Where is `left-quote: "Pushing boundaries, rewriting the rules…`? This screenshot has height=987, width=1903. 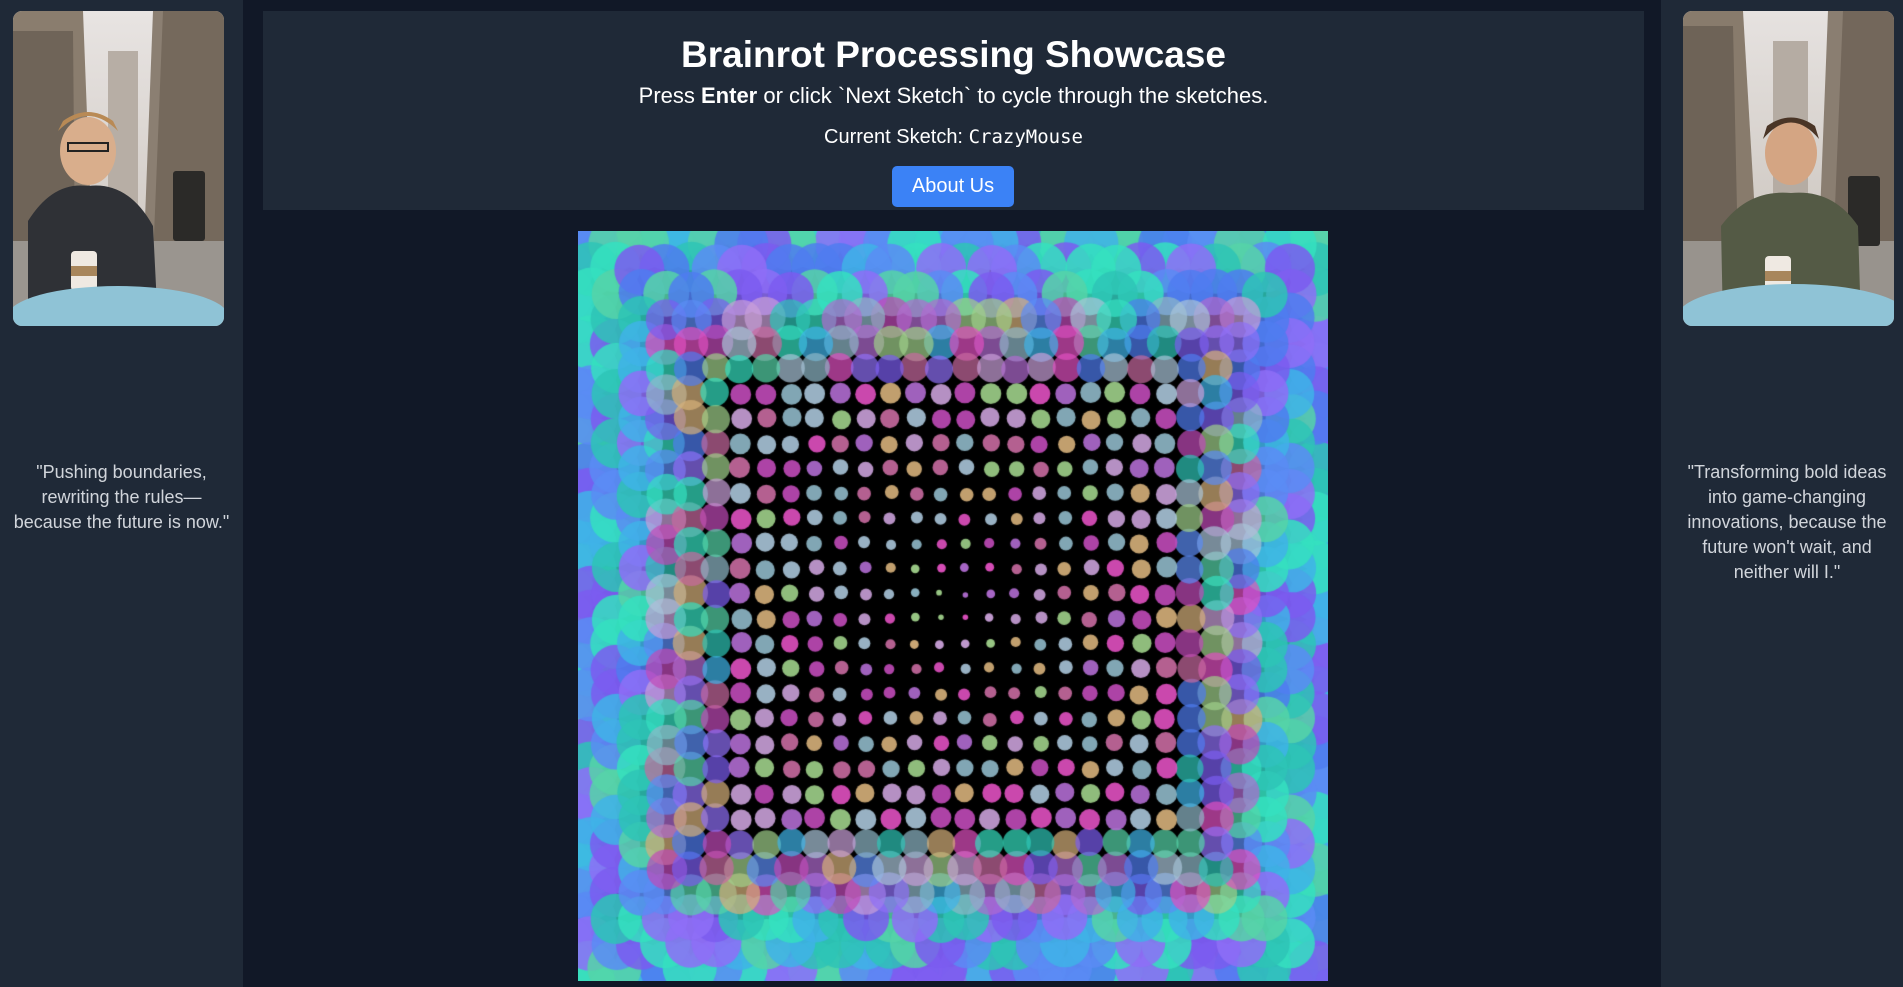
left-quote: "Pushing boundaries, rewriting the rules… is located at coordinates (121, 497).